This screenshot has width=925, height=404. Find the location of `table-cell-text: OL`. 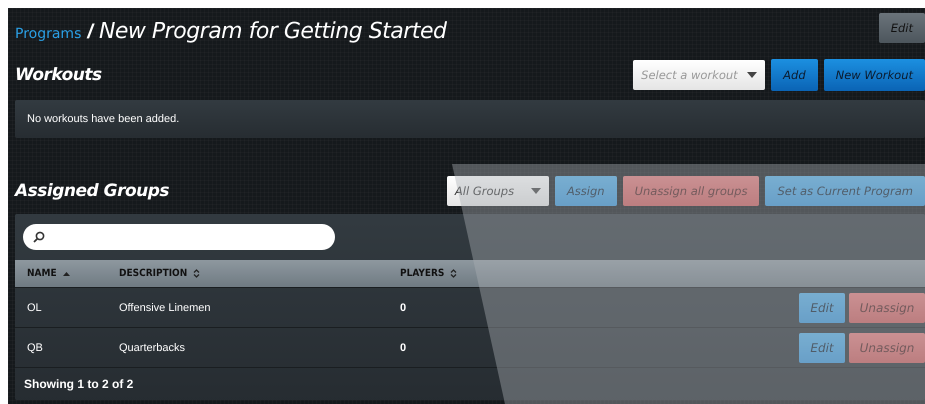

table-cell-text: OL is located at coordinates (34, 308).